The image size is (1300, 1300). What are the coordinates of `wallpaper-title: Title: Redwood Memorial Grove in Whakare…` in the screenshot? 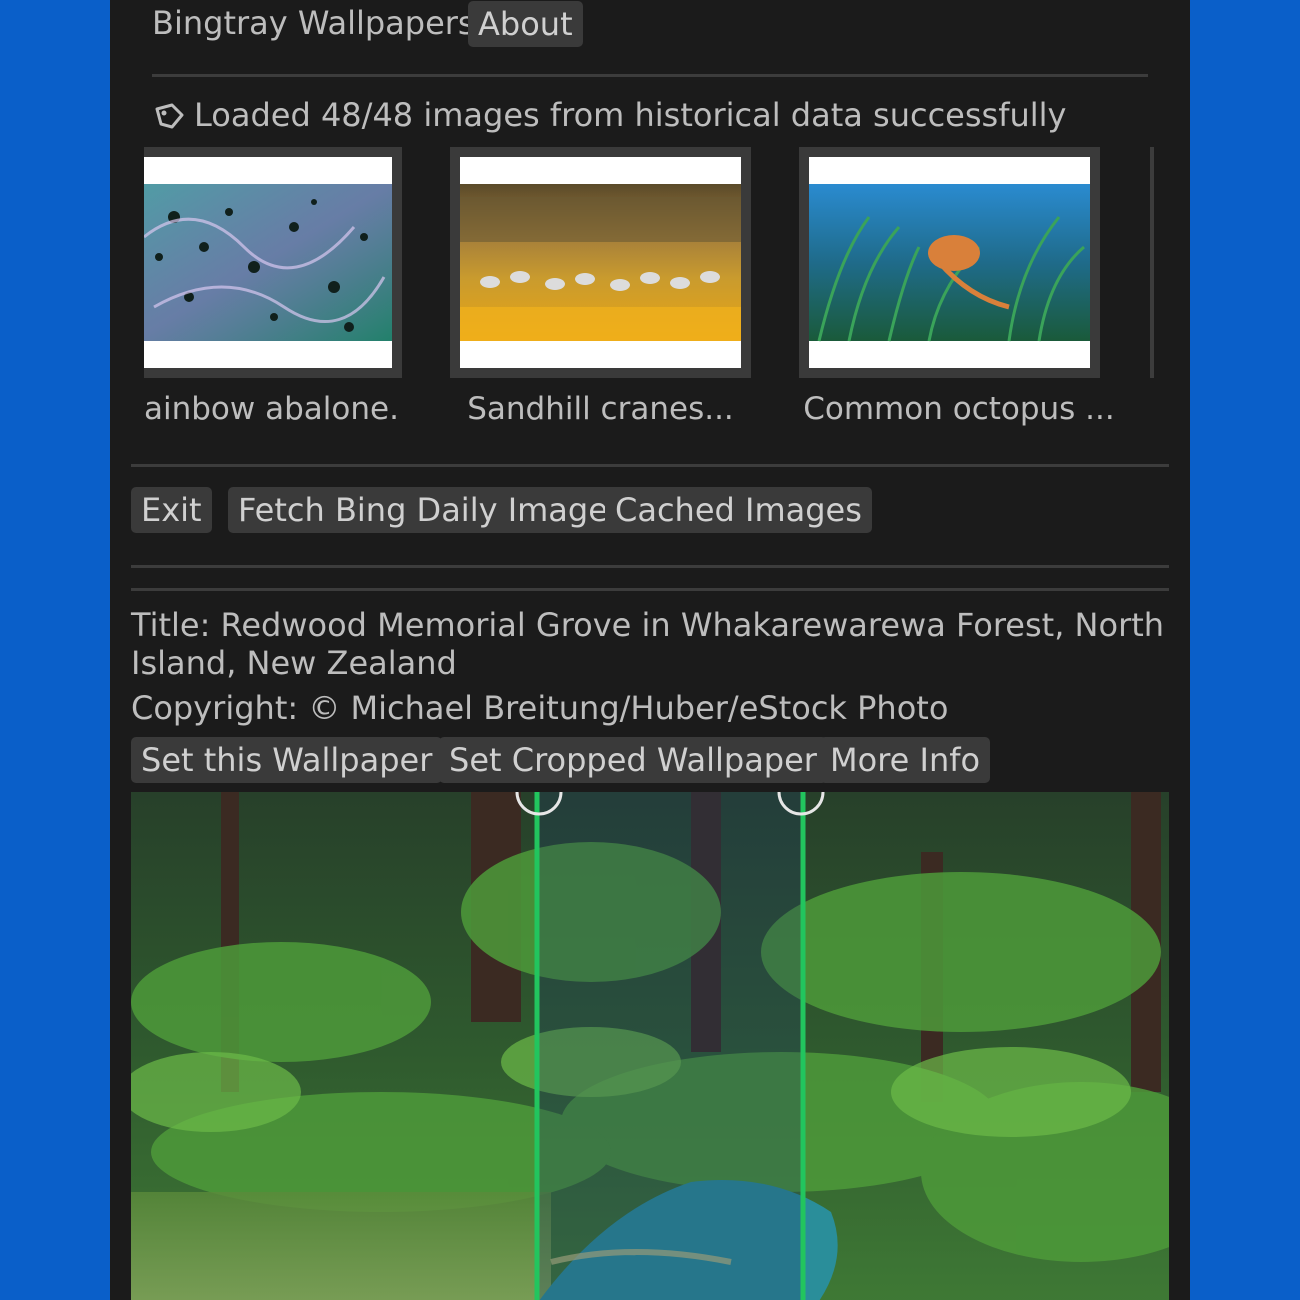 It's located at (648, 625).